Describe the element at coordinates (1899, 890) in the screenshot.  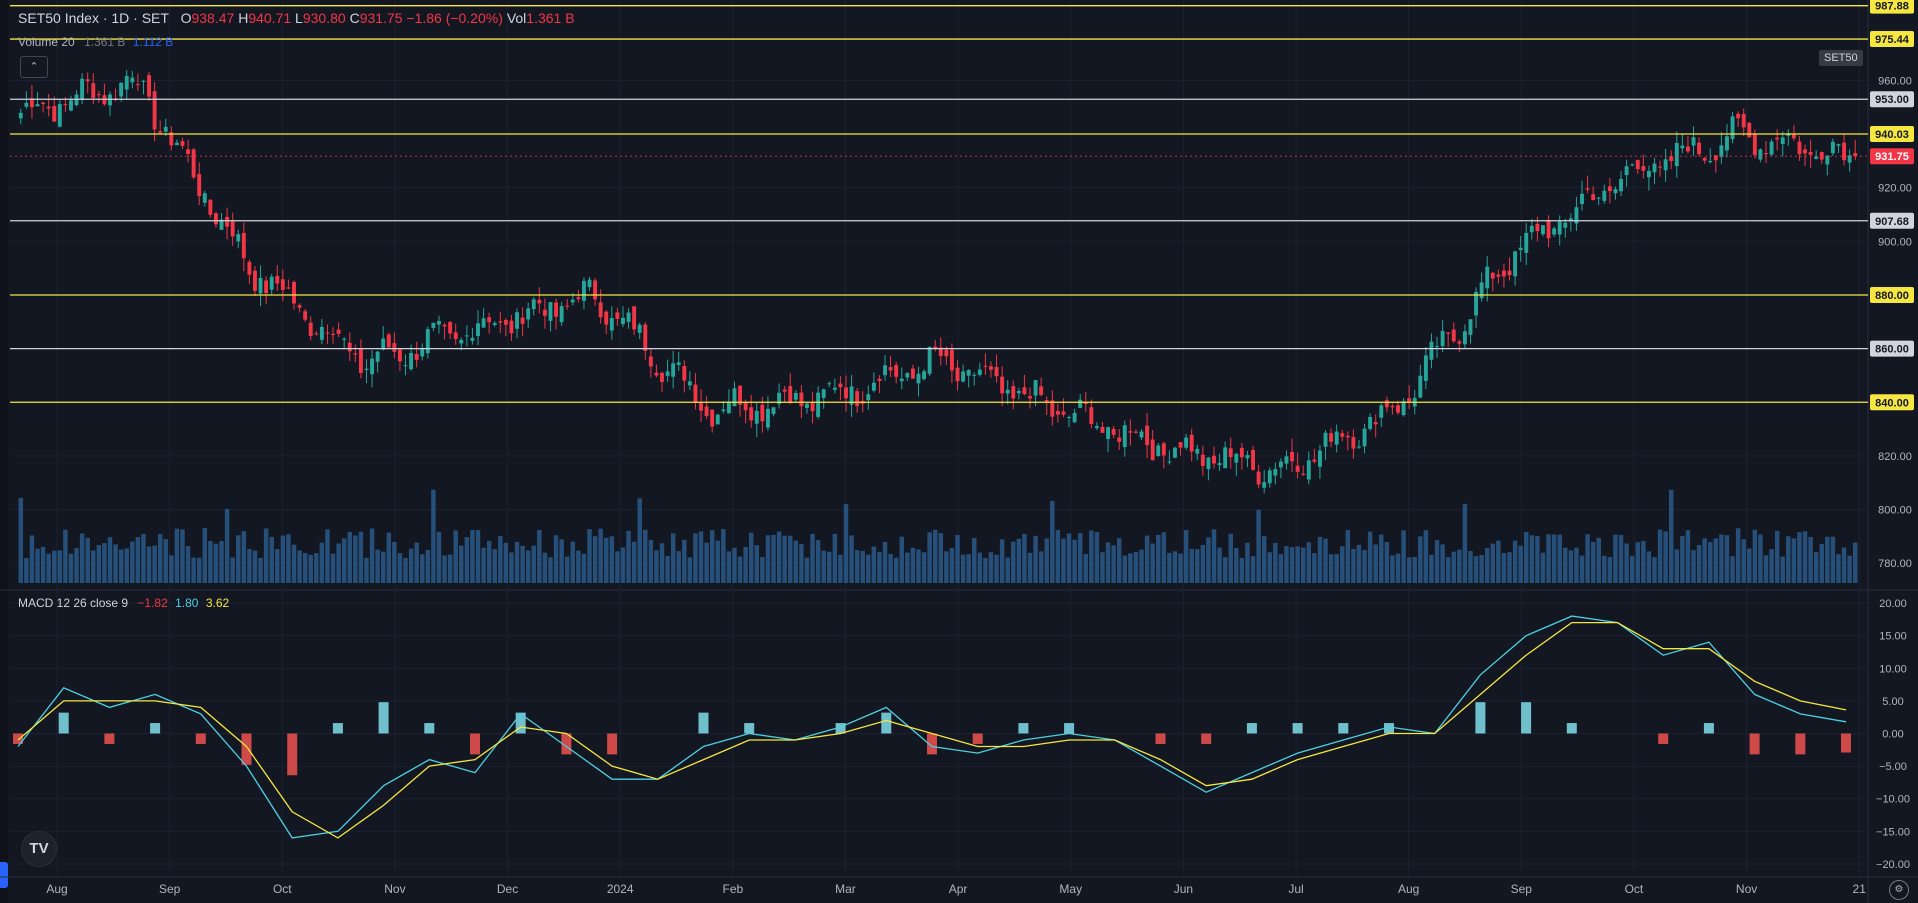
I see `settings-gear-icon: ⚙` at that location.